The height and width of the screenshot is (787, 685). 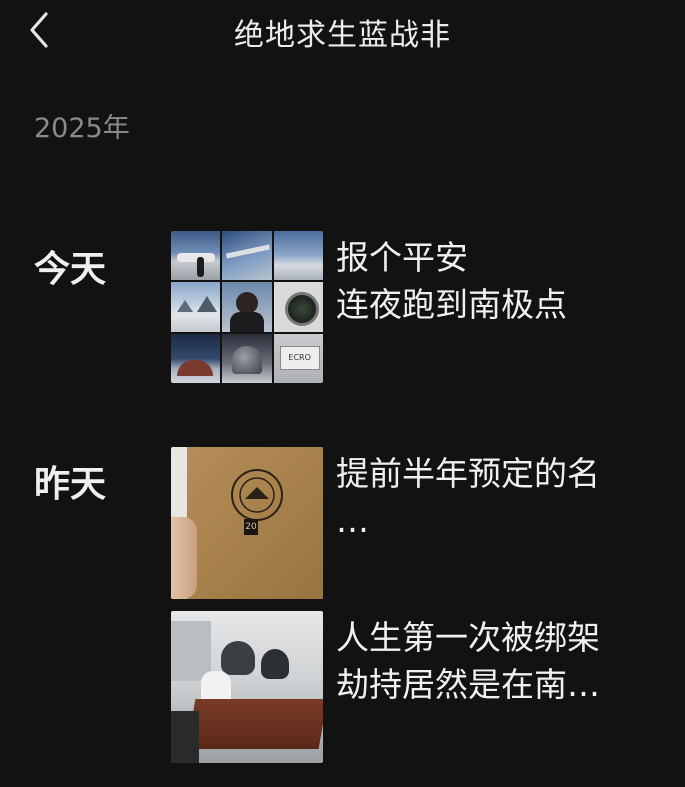 I want to click on photo-selfie, so click(x=247, y=307).